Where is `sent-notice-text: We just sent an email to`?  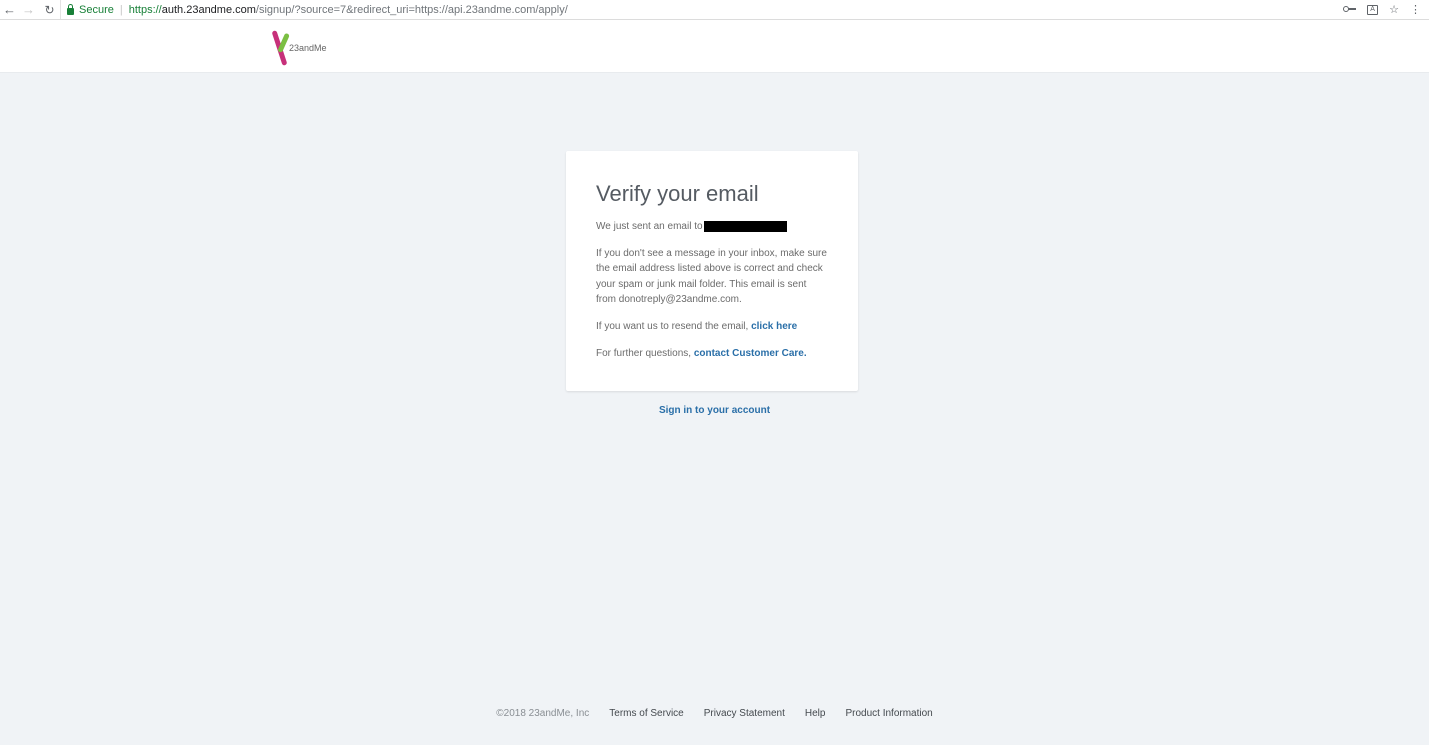
sent-notice-text: We just sent an email to is located at coordinates (649, 226).